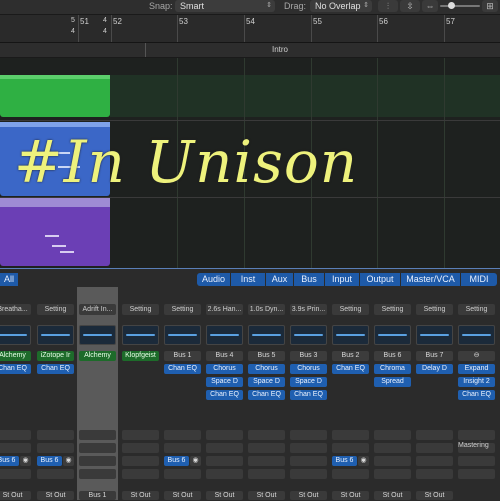 This screenshot has width=500, height=501. Describe the element at coordinates (392, 356) in the screenshot. I see `plugin-slot: Bus 6` at that location.